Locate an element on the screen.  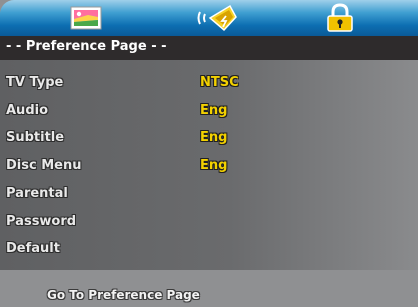
footer-hint-bar: Go To Preference Page is located at coordinates (209, 288).